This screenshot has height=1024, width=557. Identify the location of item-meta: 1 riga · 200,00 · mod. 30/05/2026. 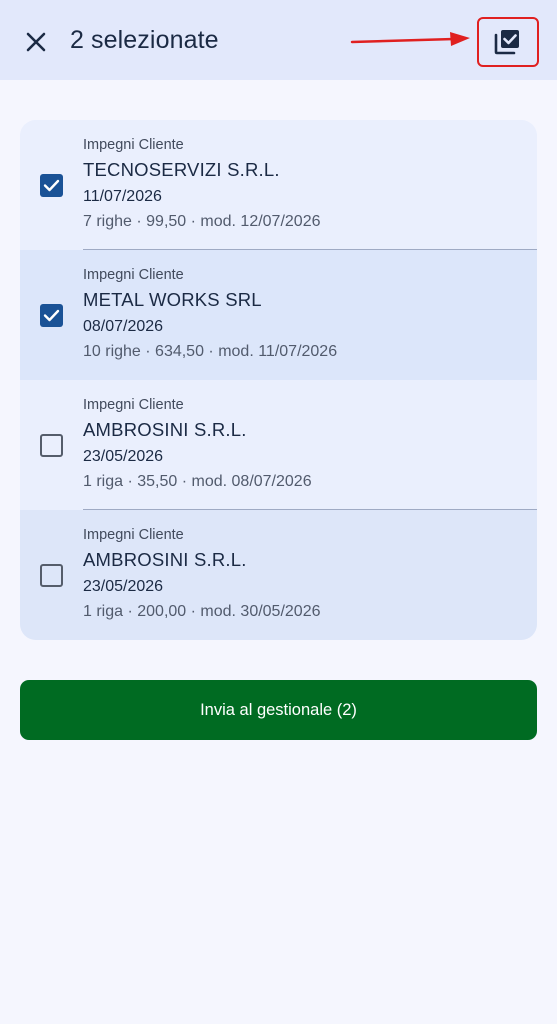
(202, 611).